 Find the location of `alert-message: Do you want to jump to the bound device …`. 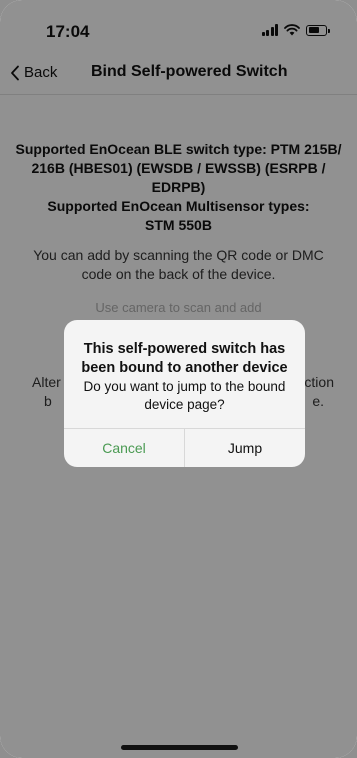

alert-message: Do you want to jump to the bound device … is located at coordinates (184, 395).